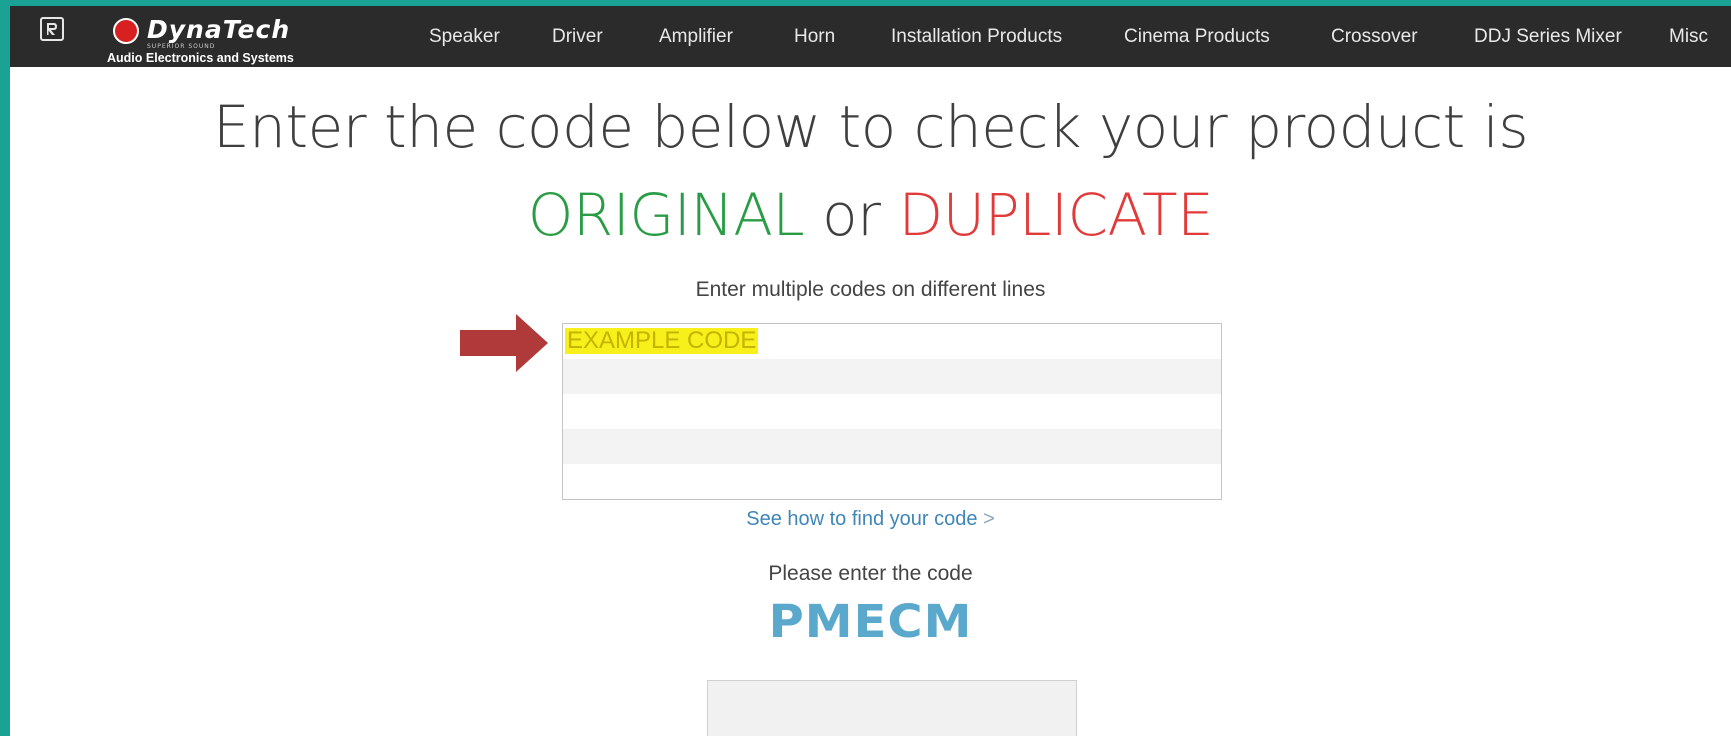 The height and width of the screenshot is (736, 1731). Describe the element at coordinates (666, 215) in the screenshot. I see `original-label: ORIGINAL` at that location.